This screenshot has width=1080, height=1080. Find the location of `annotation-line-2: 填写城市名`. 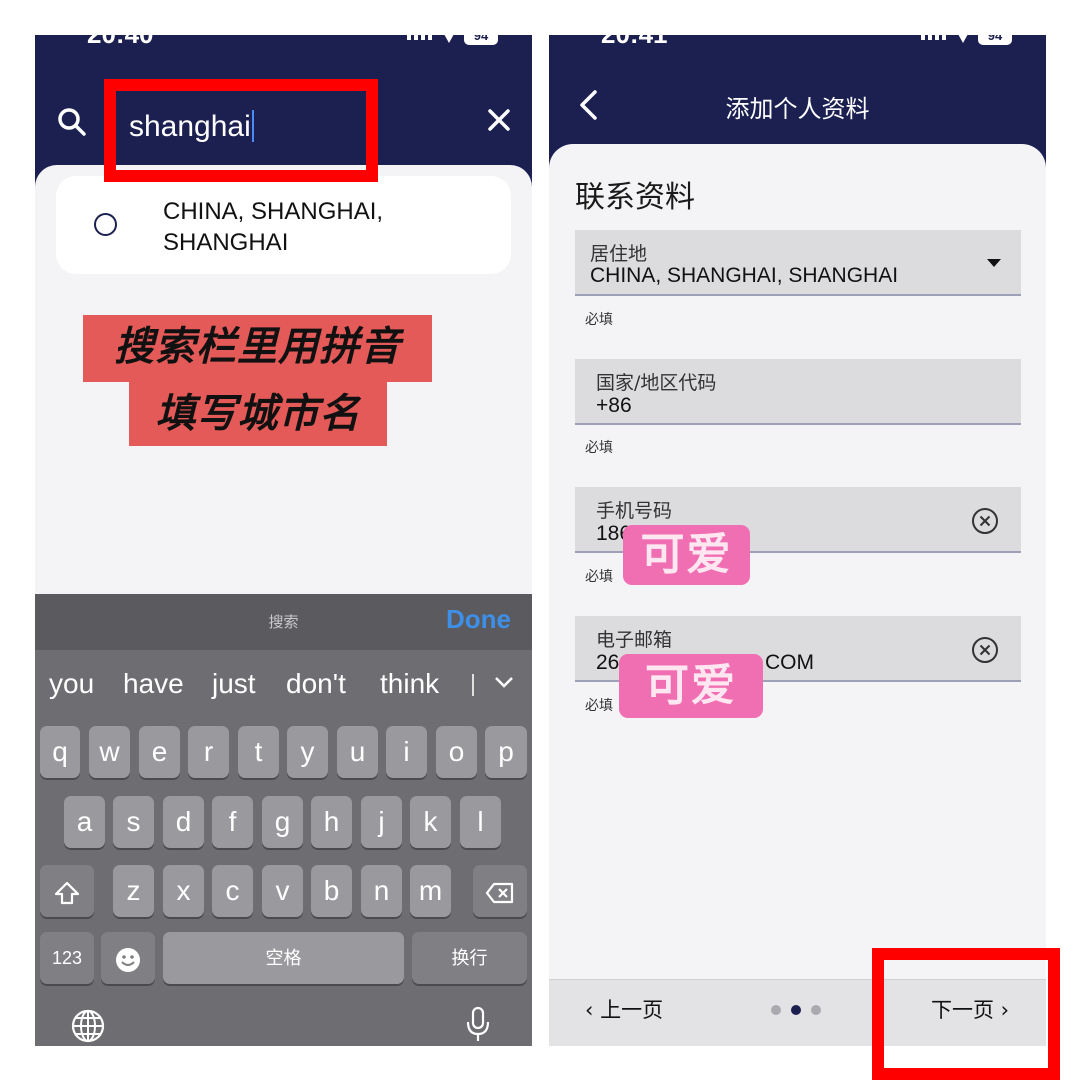

annotation-line-2: 填写城市名 is located at coordinates (258, 414).